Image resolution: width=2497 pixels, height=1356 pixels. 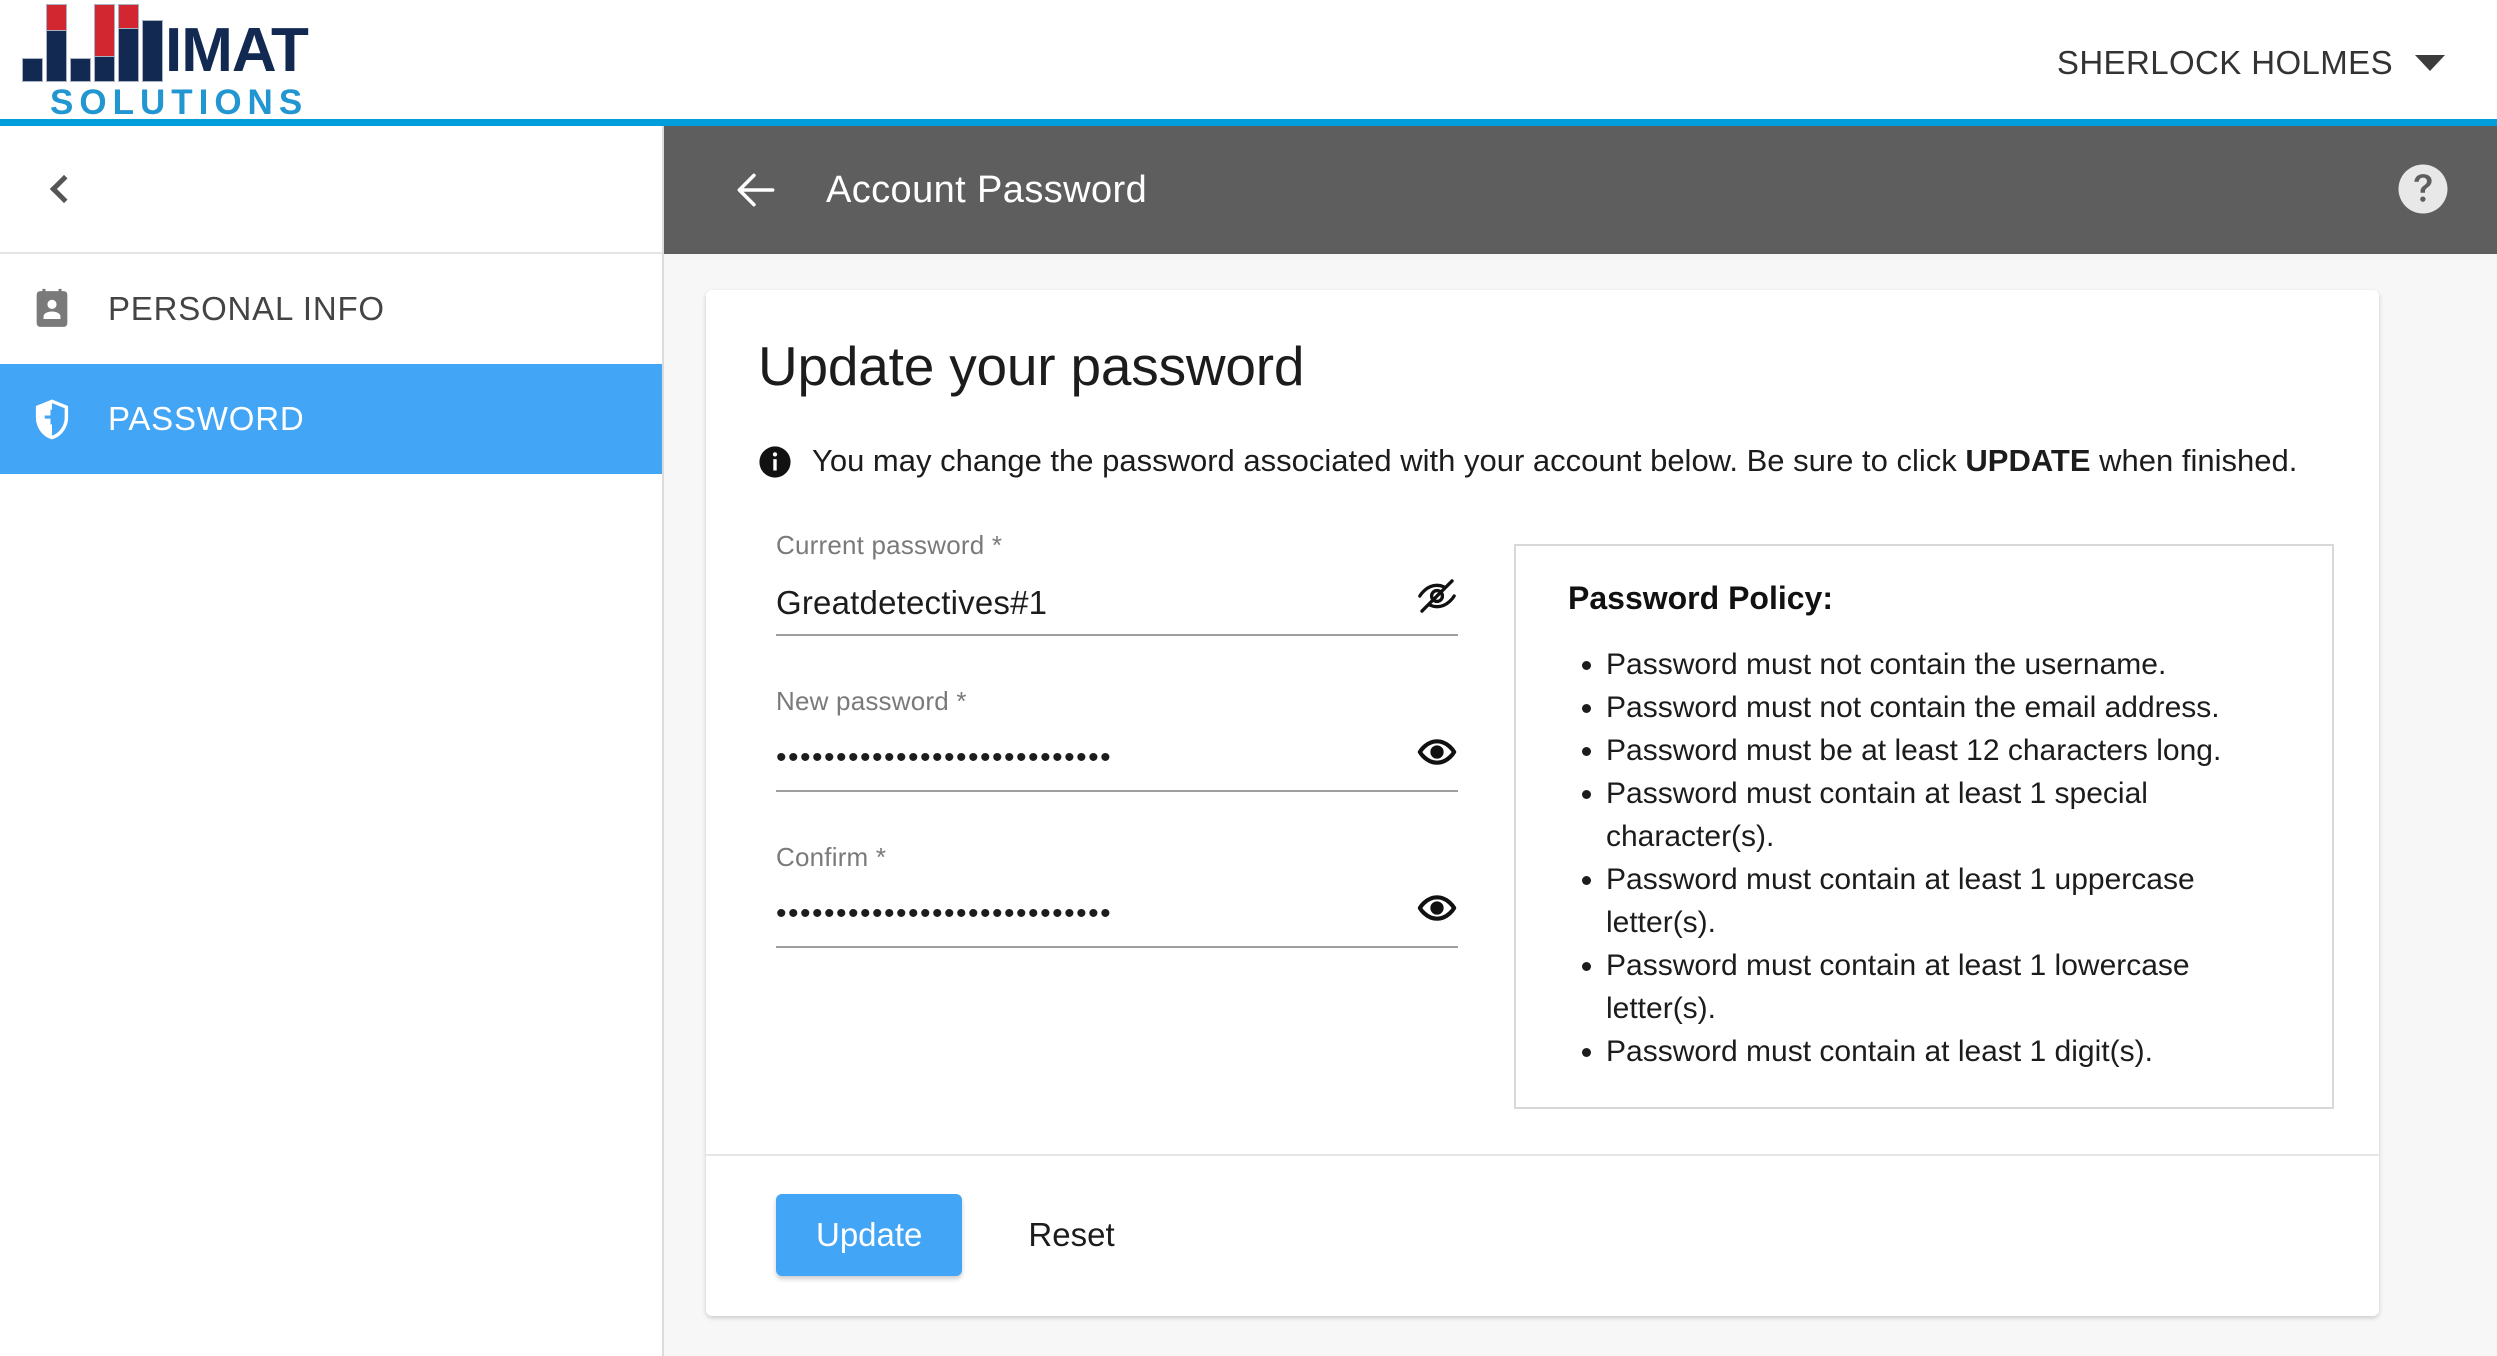 What do you see at coordinates (871, 701) in the screenshot?
I see `field-label: New password *` at bounding box center [871, 701].